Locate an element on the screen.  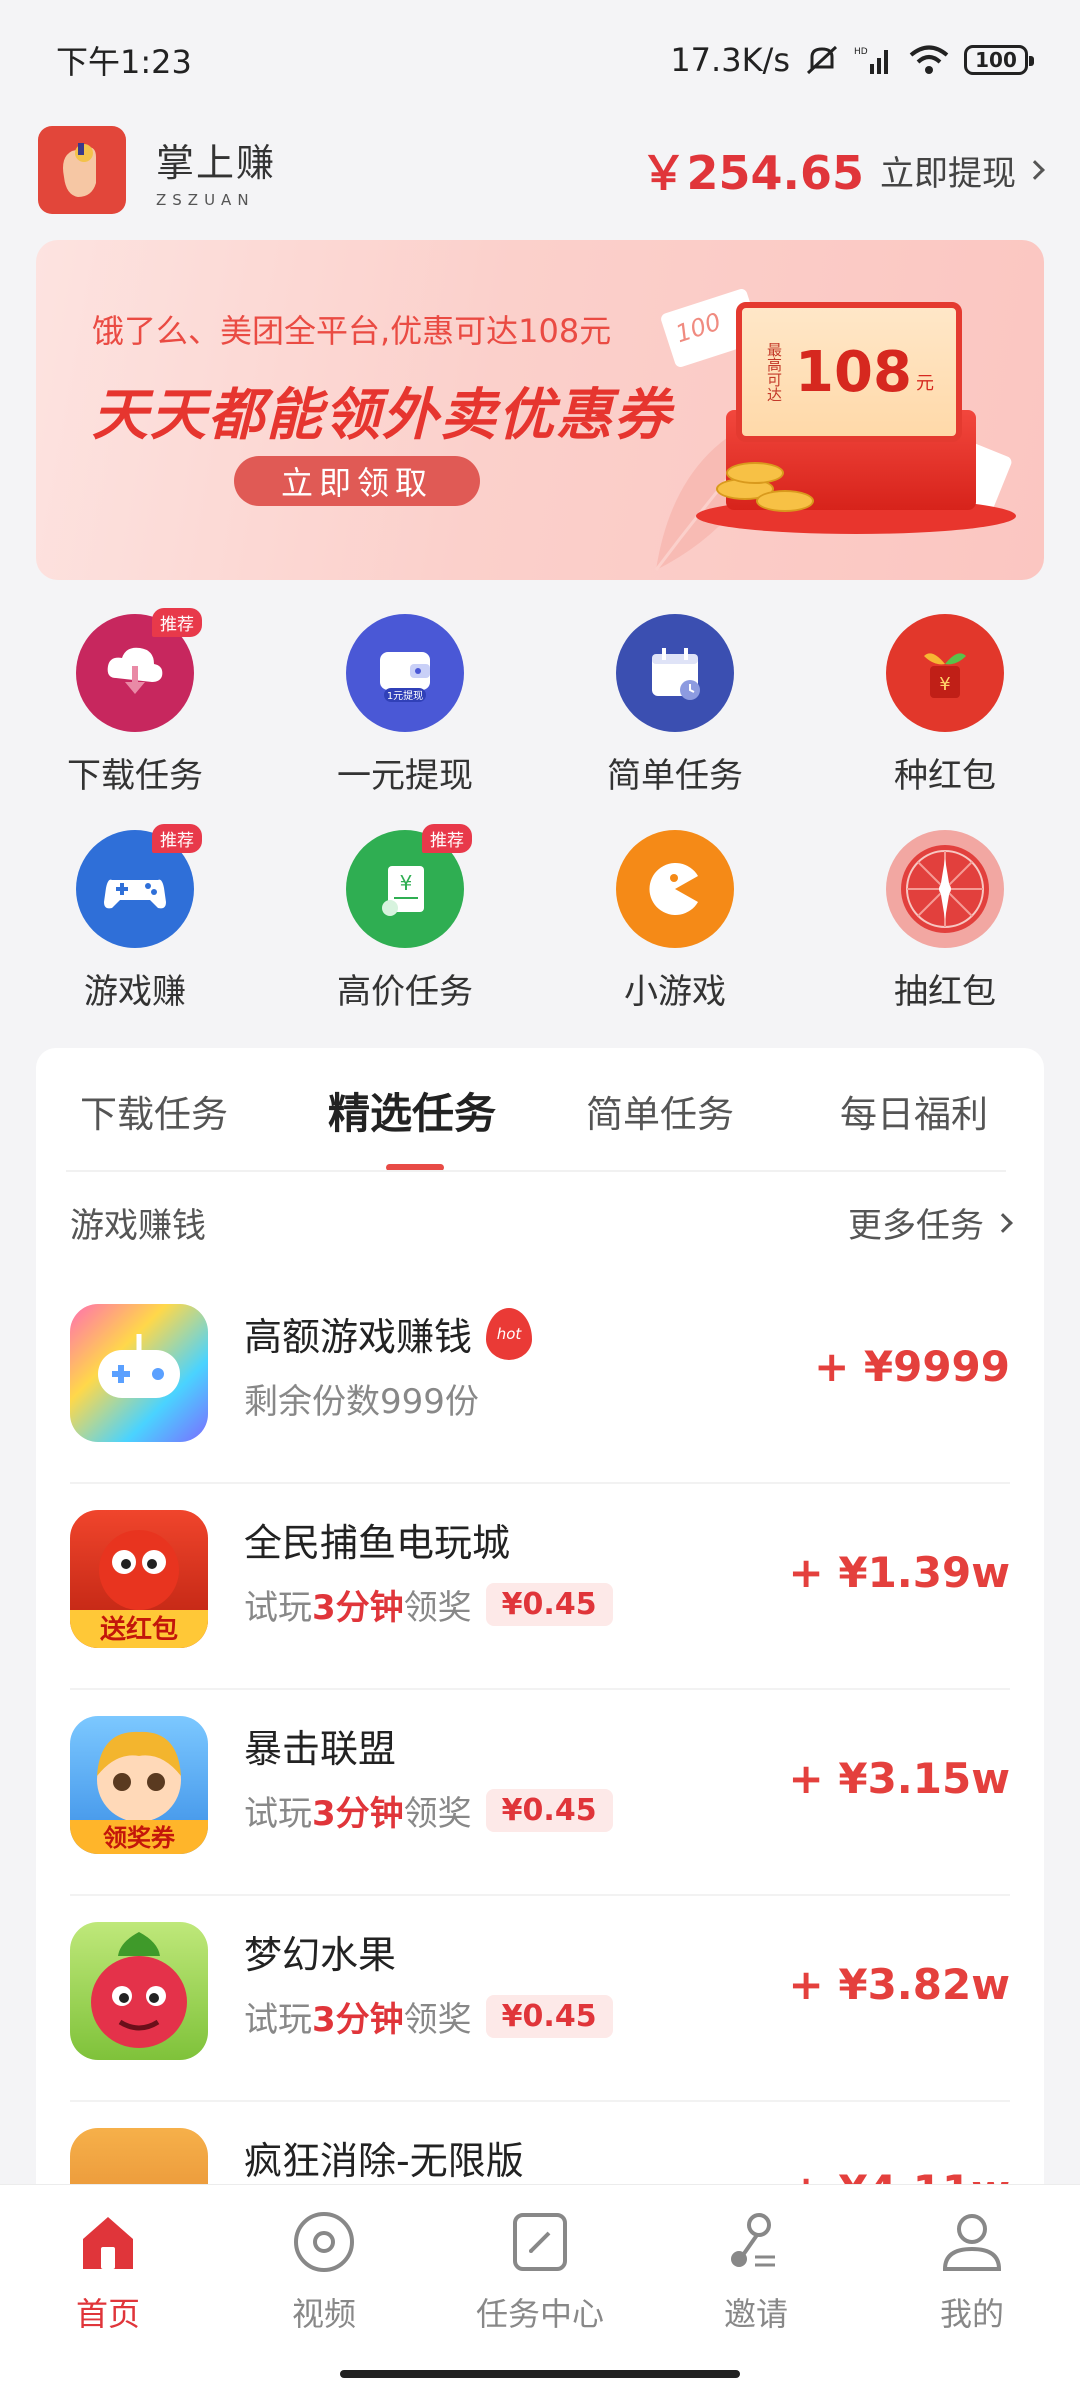
grid-label: 下载任务 is located at coordinates (135, 776).